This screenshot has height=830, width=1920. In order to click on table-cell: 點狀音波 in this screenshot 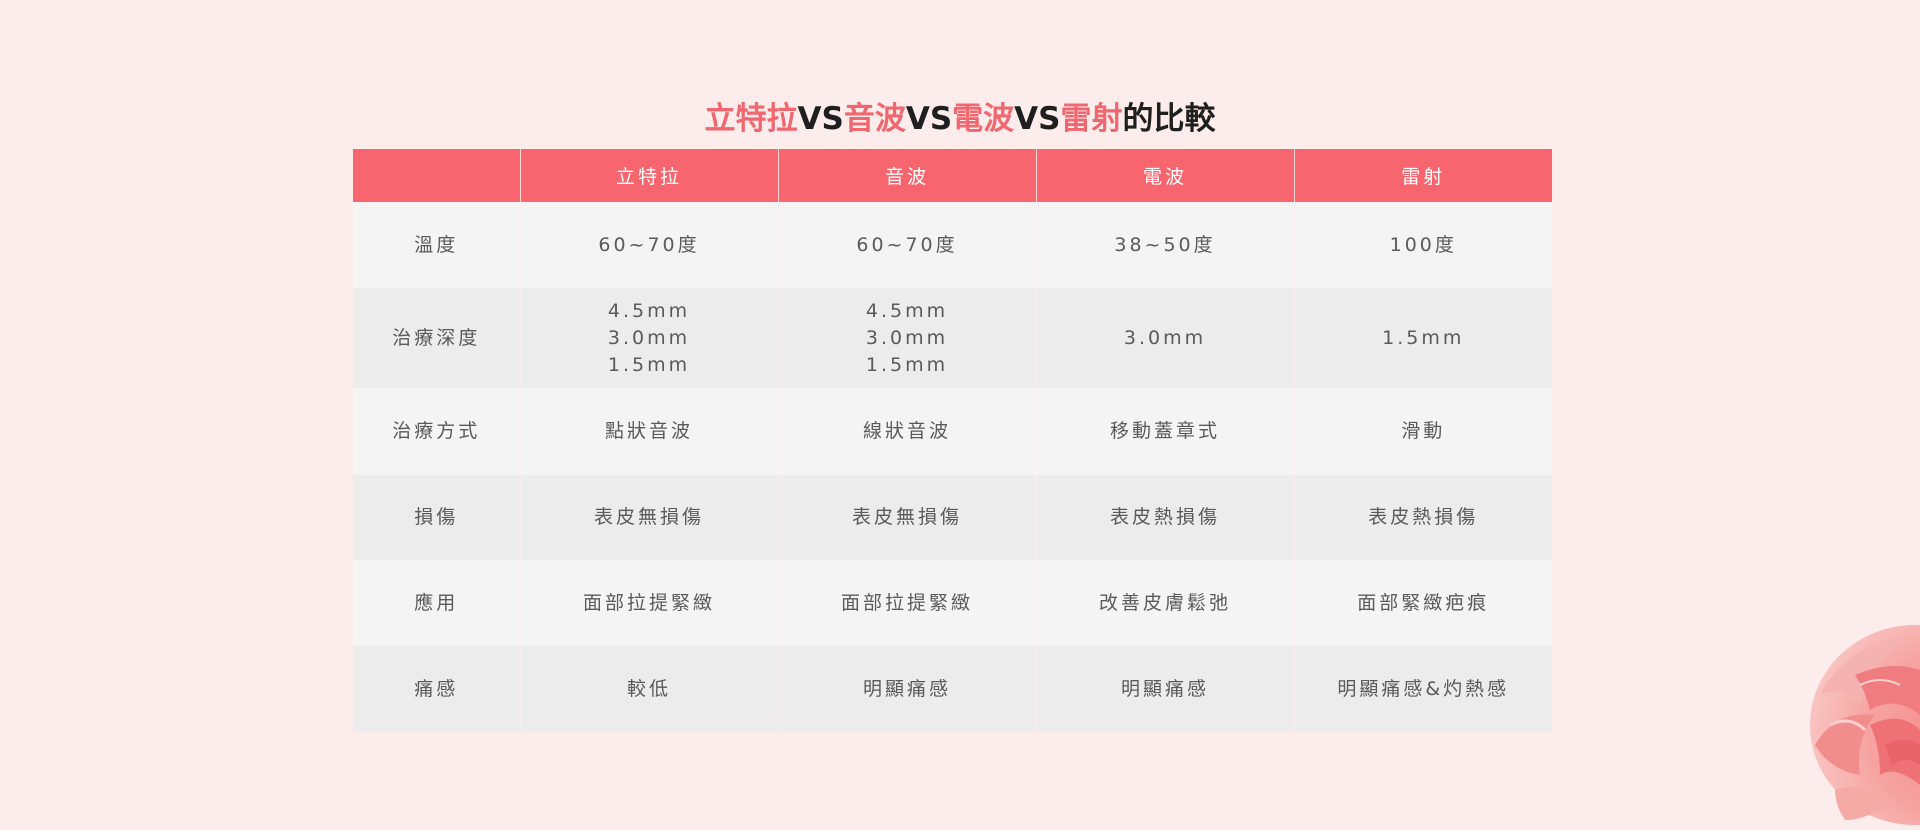, I will do `click(649, 431)`.